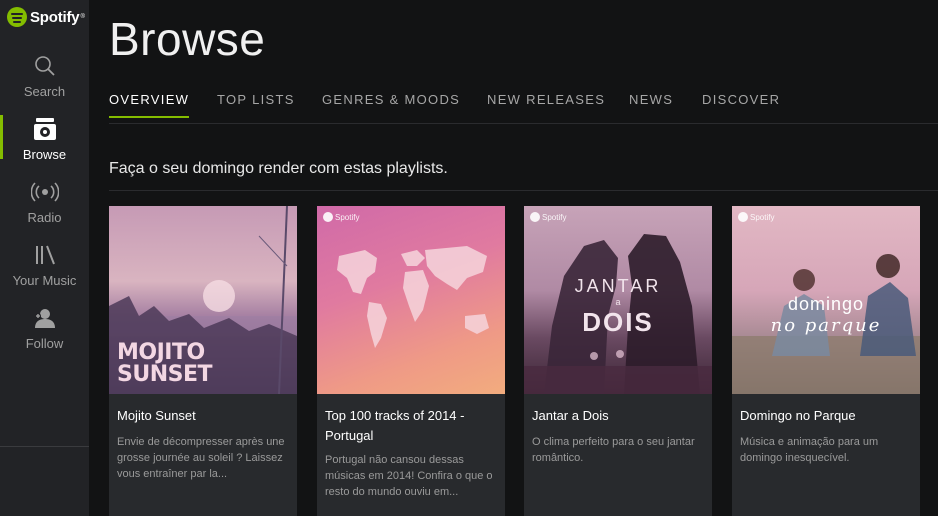  What do you see at coordinates (44, 318) in the screenshot?
I see `follow-icon` at bounding box center [44, 318].